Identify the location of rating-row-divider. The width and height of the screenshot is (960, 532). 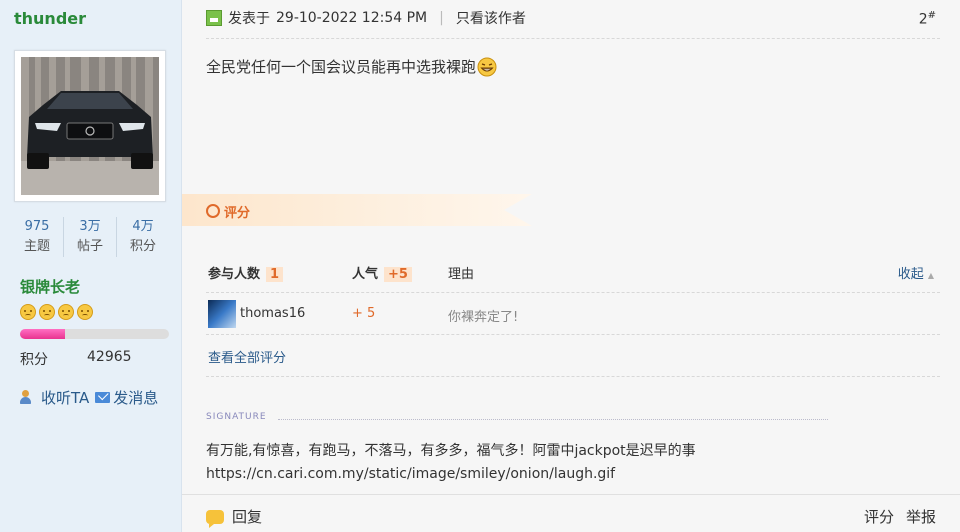
(573, 334).